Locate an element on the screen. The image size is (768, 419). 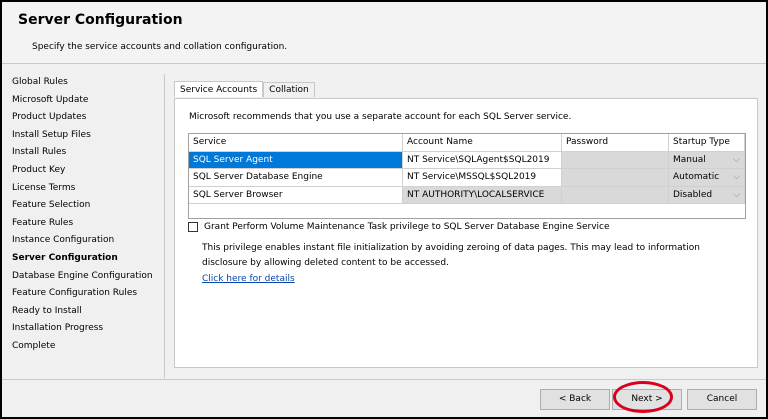
nav-step: Install Setup Files is located at coordinates (83, 136).